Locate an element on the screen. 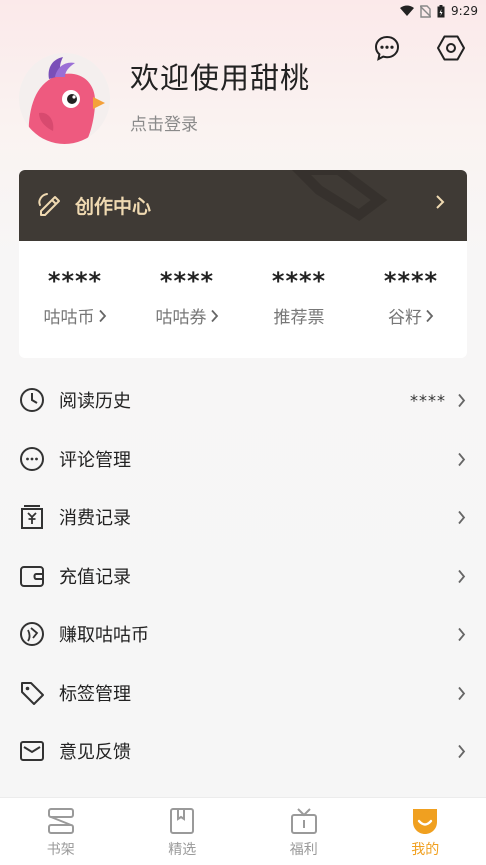 Image resolution: width=486 pixels, height=865 pixels. stat-label: 咕咕券 is located at coordinates (181, 318).